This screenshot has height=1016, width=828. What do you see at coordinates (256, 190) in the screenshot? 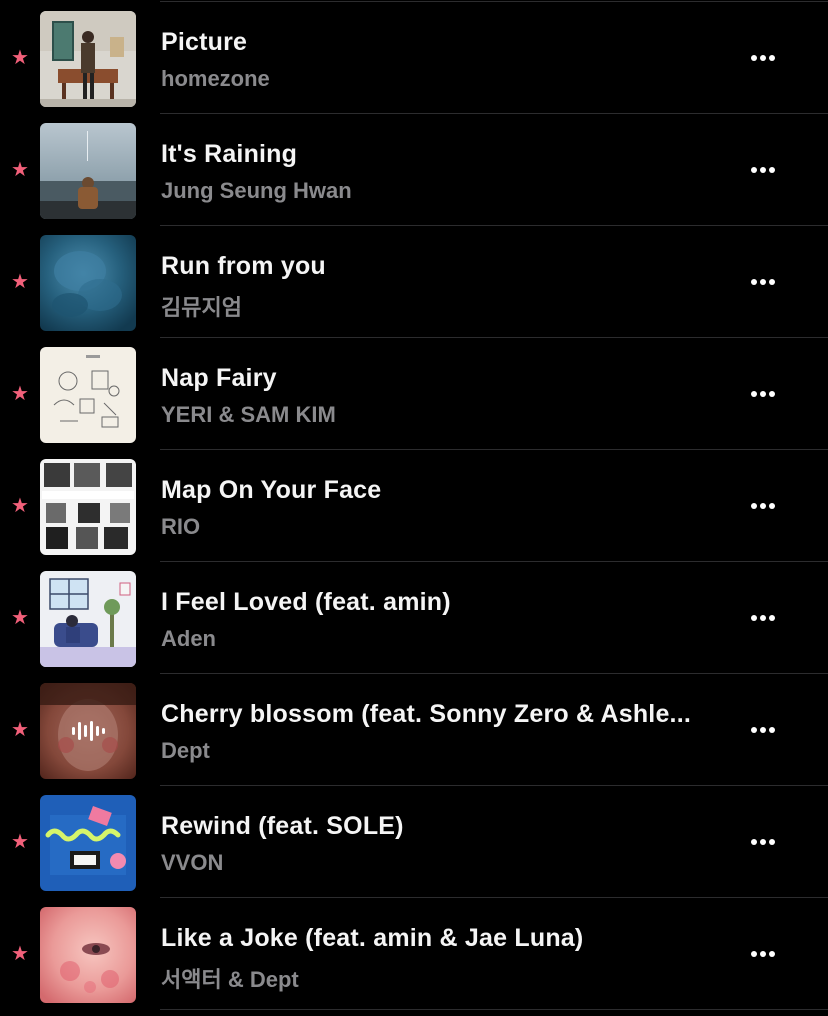
I see `track-artist: Jung Seung Hwan` at bounding box center [256, 190].